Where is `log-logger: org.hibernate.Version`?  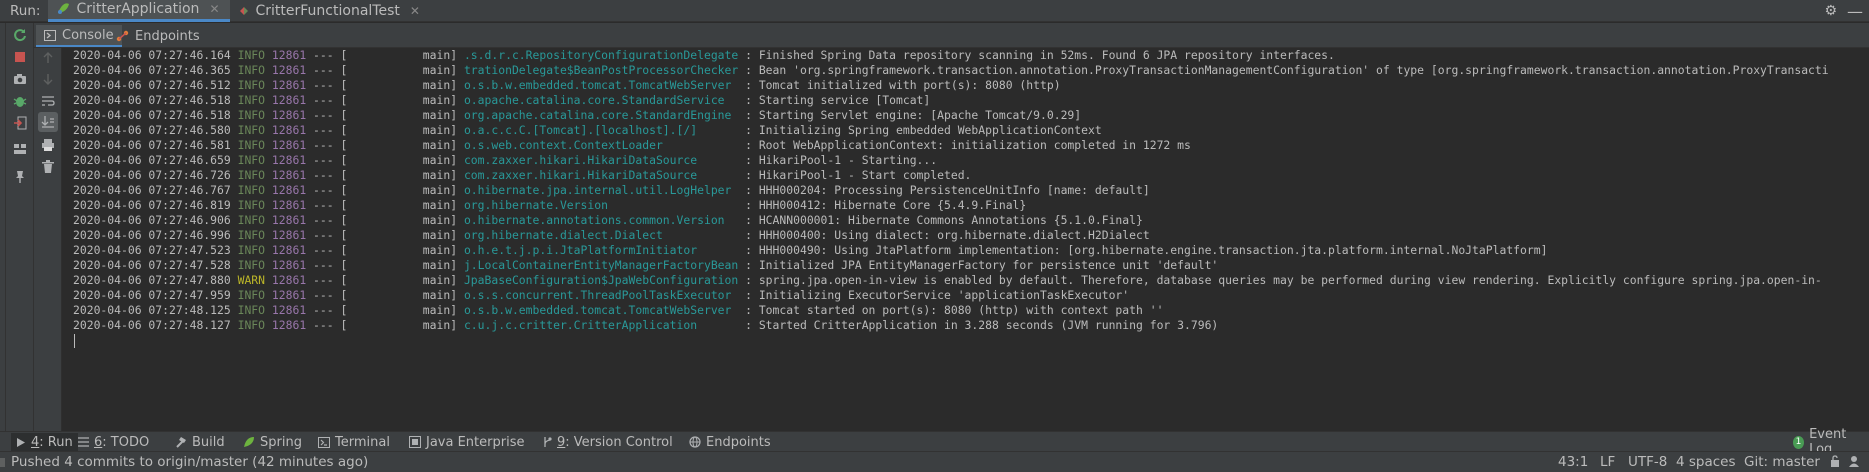 log-logger: org.hibernate.Version is located at coordinates (601, 205).